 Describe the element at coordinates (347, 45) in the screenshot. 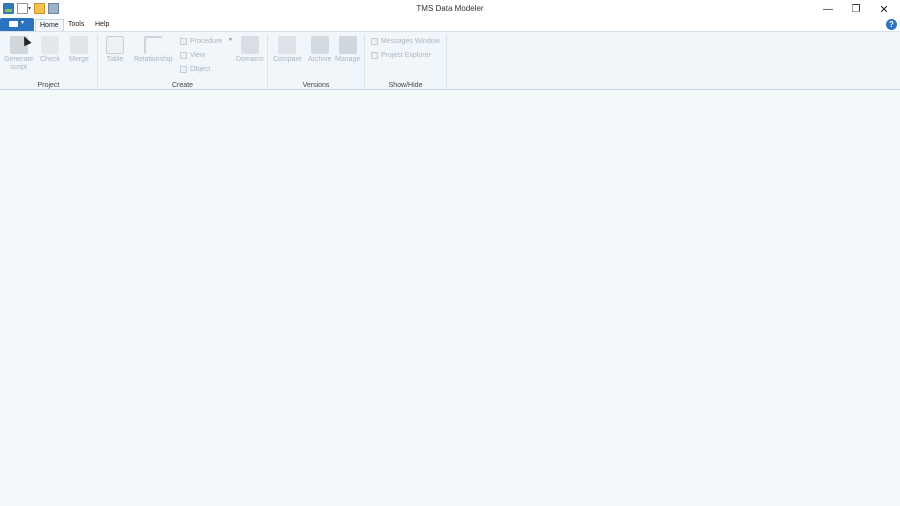

I see `manage-icon` at that location.